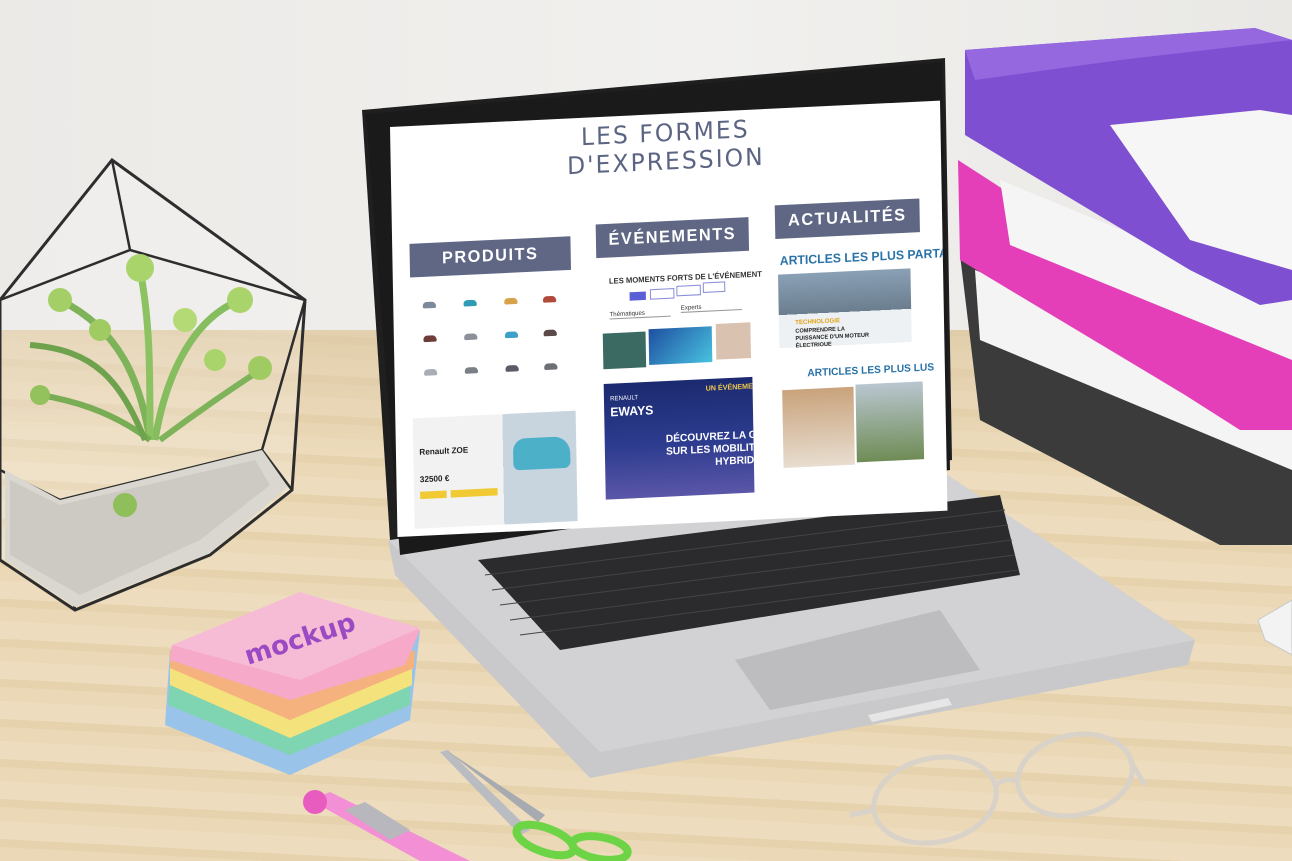 This screenshot has height=861, width=1292. I want to click on news-subtitle-read: ARTICLES LES PLUS LUS, so click(871, 370).